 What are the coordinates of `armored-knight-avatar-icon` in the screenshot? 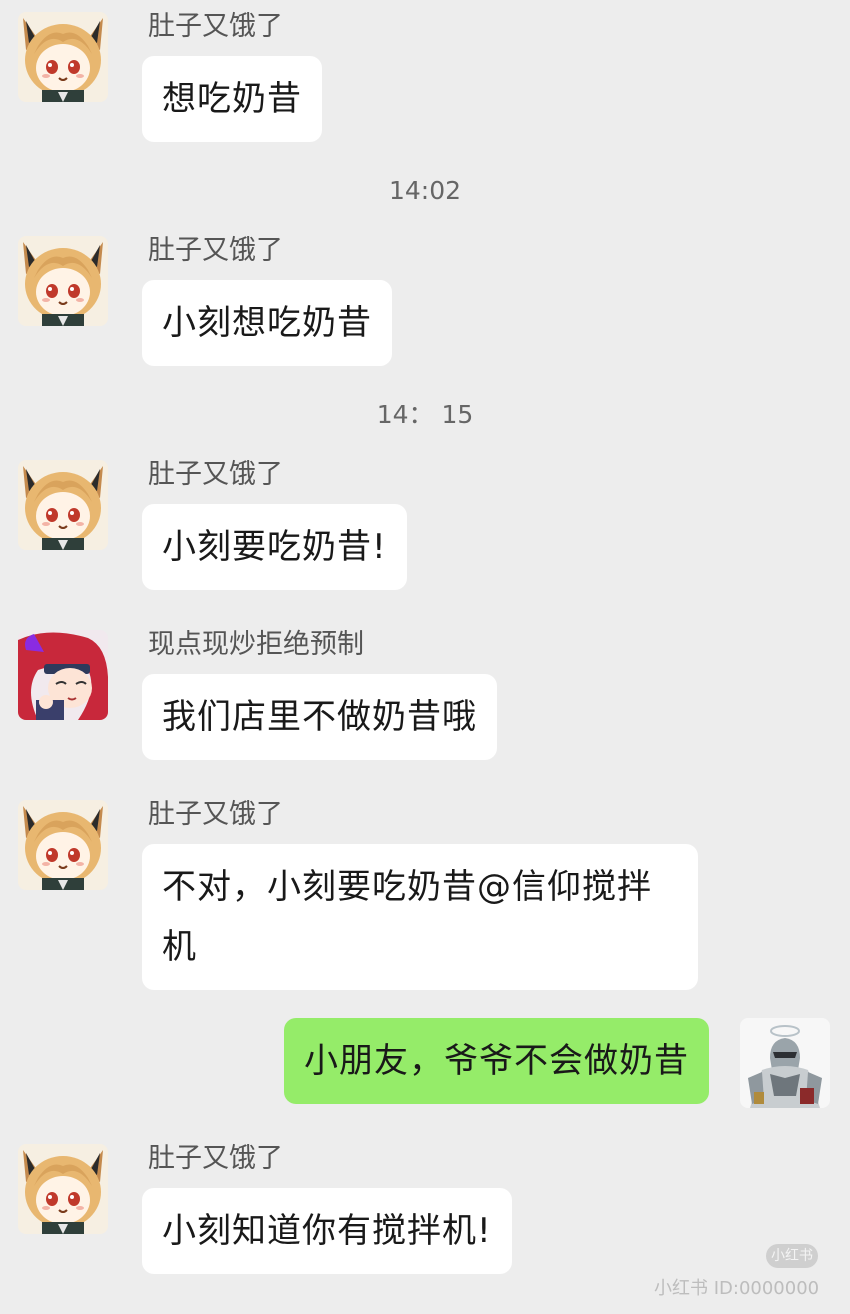 It's located at (785, 1063).